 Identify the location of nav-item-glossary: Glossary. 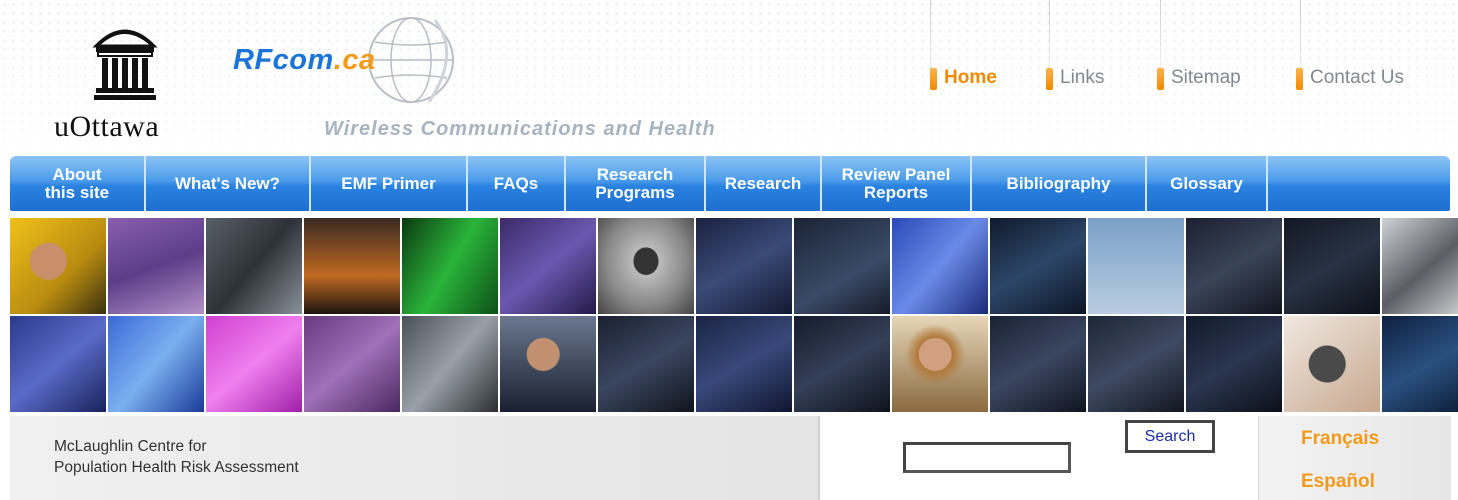
(1207, 183).